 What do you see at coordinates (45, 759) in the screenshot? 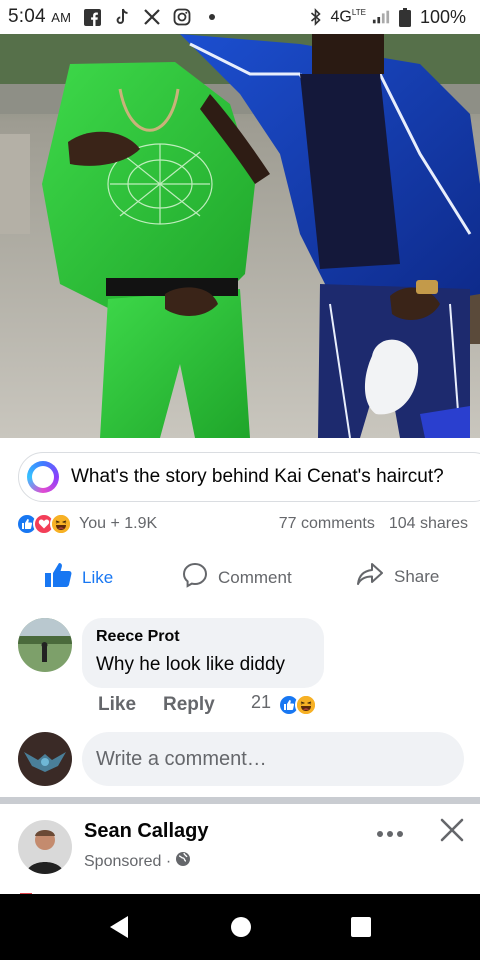
I see `my-avatar` at bounding box center [45, 759].